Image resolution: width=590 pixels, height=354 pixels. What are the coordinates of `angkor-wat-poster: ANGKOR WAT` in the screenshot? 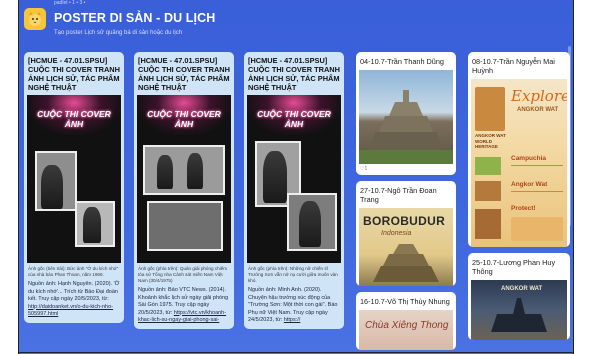 It's located at (519, 310).